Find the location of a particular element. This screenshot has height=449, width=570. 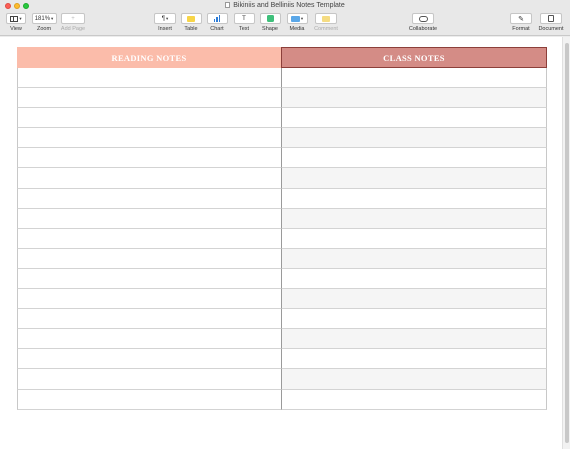

document-label: Document is located at coordinates (551, 29).